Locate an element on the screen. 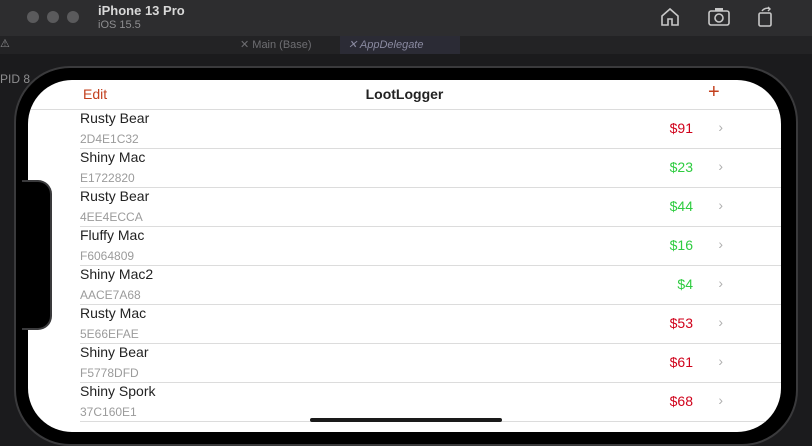  item-value: $53 is located at coordinates (681, 323).